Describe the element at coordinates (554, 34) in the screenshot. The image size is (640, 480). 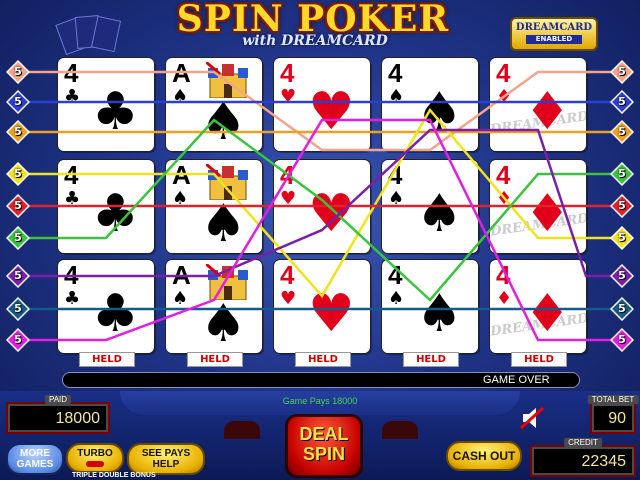
I see `dreamcard-enabled-badge: DREAMCARD ENABLED` at that location.